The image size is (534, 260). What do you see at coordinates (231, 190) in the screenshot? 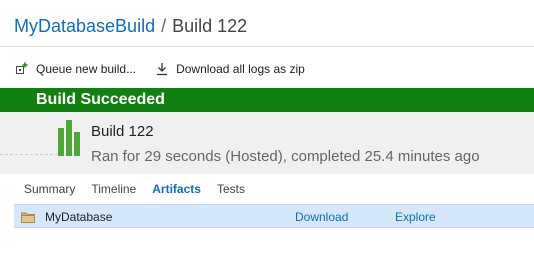
I see `tab-tests: Tests` at bounding box center [231, 190].